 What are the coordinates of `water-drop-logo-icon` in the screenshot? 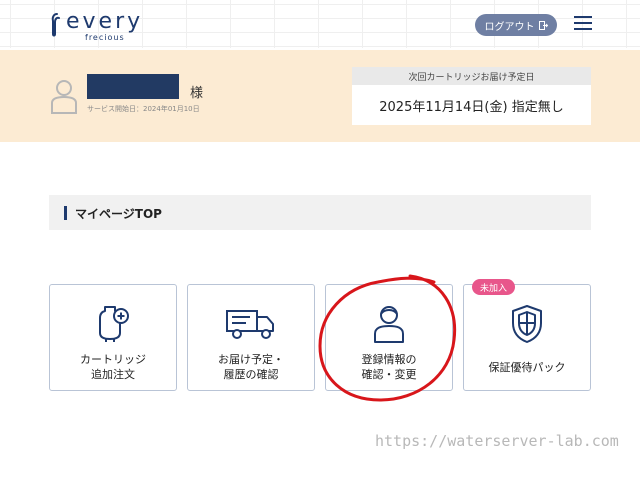 It's located at (55, 25).